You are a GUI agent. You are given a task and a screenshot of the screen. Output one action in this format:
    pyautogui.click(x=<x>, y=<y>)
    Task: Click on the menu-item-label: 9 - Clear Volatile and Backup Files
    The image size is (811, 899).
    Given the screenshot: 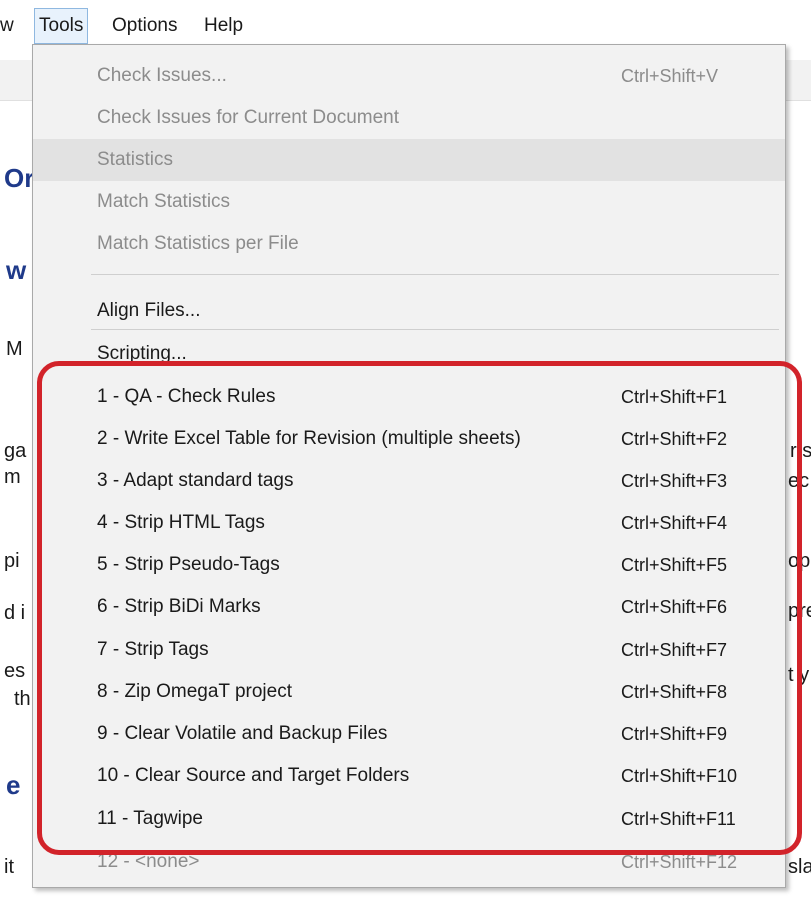 What is the action you would take?
    pyautogui.click(x=242, y=733)
    